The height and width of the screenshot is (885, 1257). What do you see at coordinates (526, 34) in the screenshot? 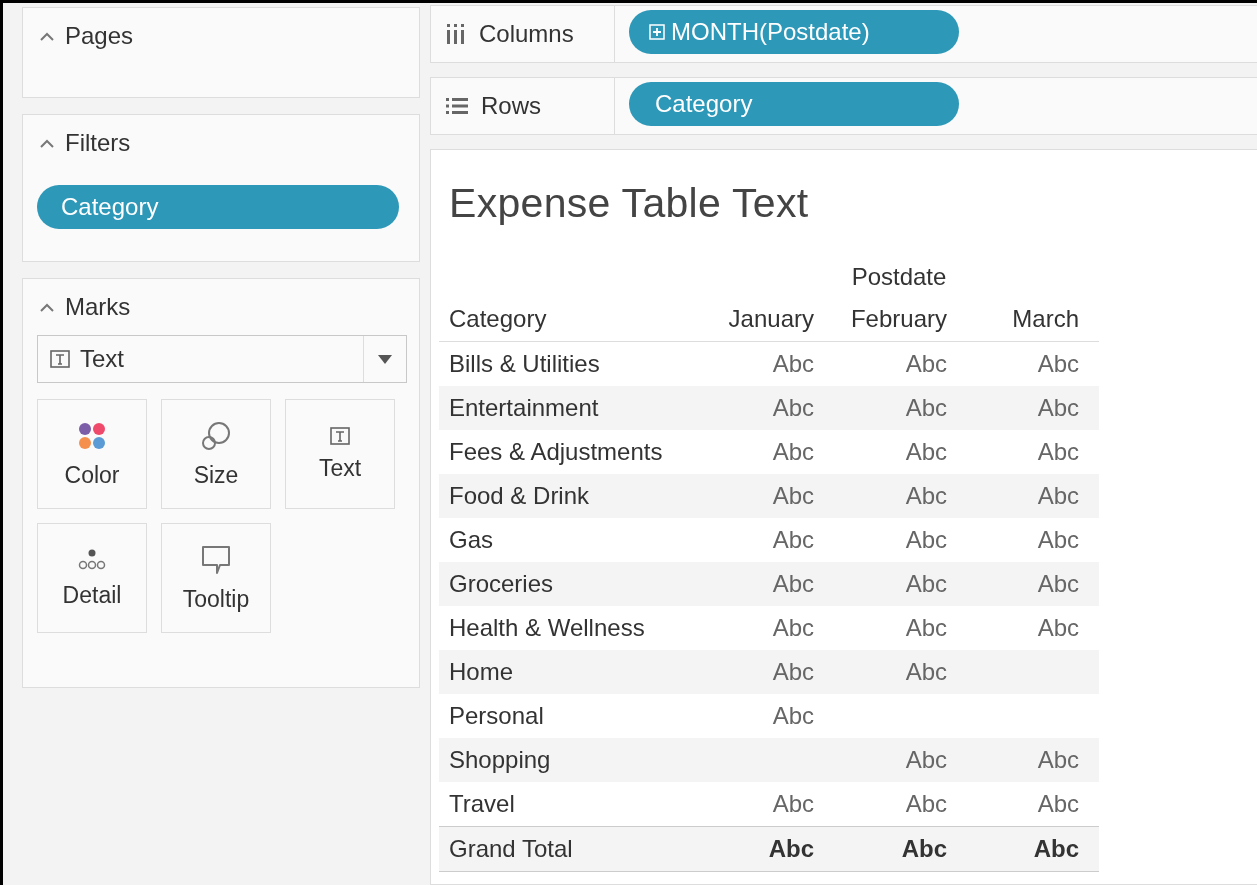
I see `shelf-label: Columns` at bounding box center [526, 34].